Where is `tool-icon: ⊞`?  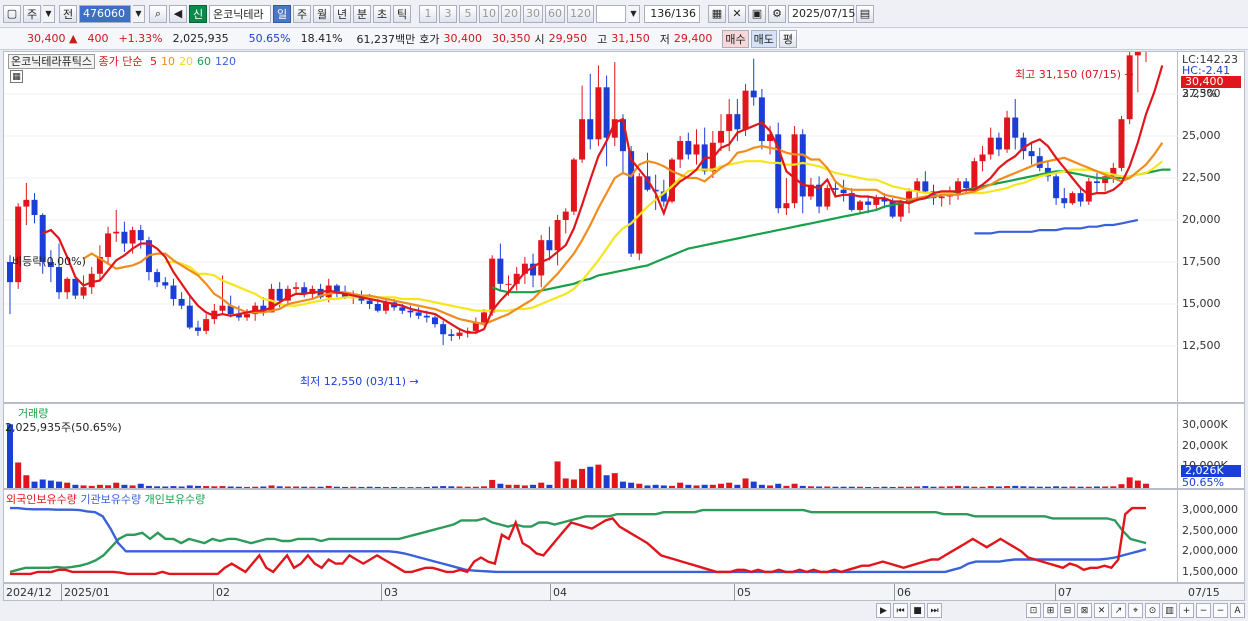
tool-icon: ⊞ is located at coordinates (1050, 610).